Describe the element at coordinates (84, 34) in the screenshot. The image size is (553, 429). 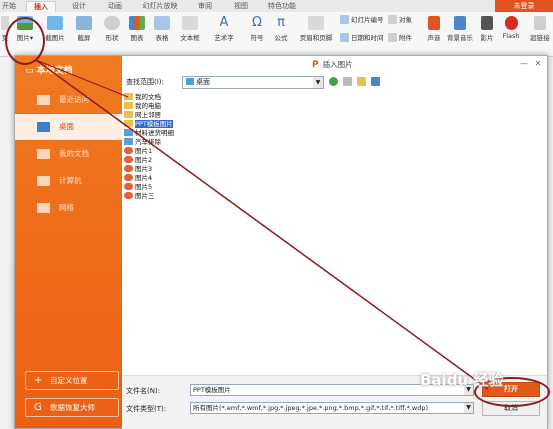
I see `capture-button: 截屏` at that location.